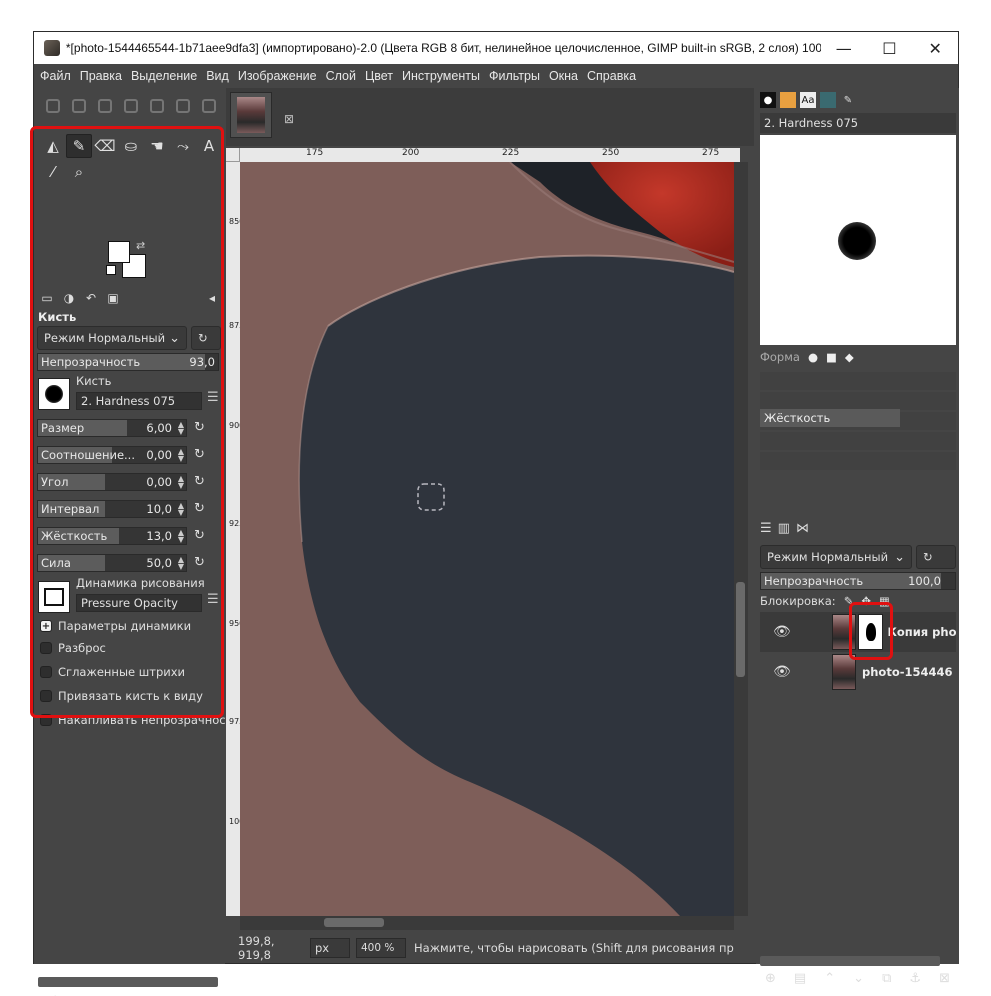 This screenshot has height=996, width=991. Describe the element at coordinates (850, 961) in the screenshot. I see `right-dock-scrollbar` at that location.